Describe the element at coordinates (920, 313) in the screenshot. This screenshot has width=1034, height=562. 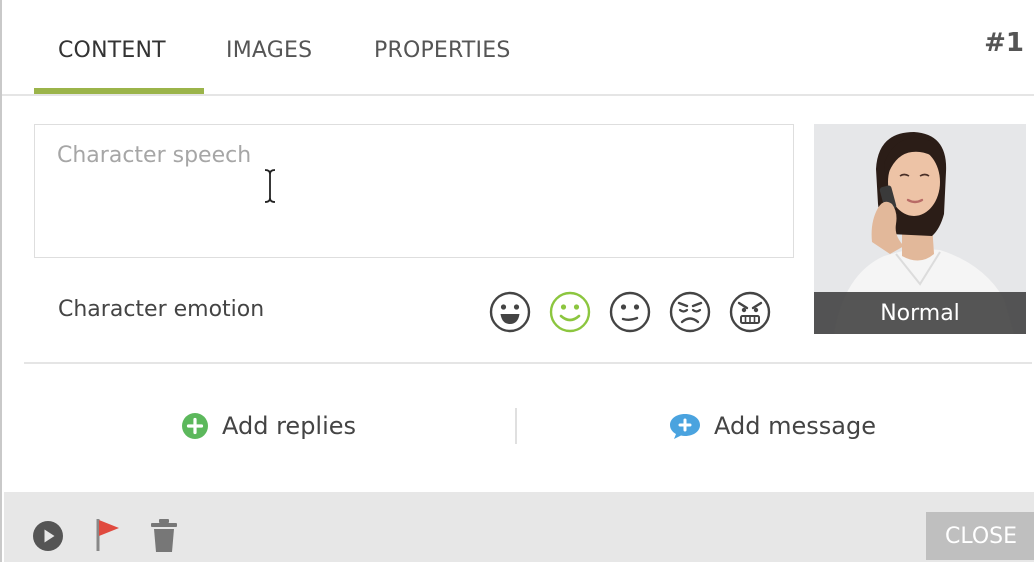
I see `character-emotion-caption: Normal` at that location.